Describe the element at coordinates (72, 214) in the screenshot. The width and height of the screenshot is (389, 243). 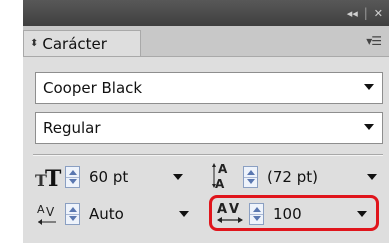
I see `kerning-stepper` at that location.